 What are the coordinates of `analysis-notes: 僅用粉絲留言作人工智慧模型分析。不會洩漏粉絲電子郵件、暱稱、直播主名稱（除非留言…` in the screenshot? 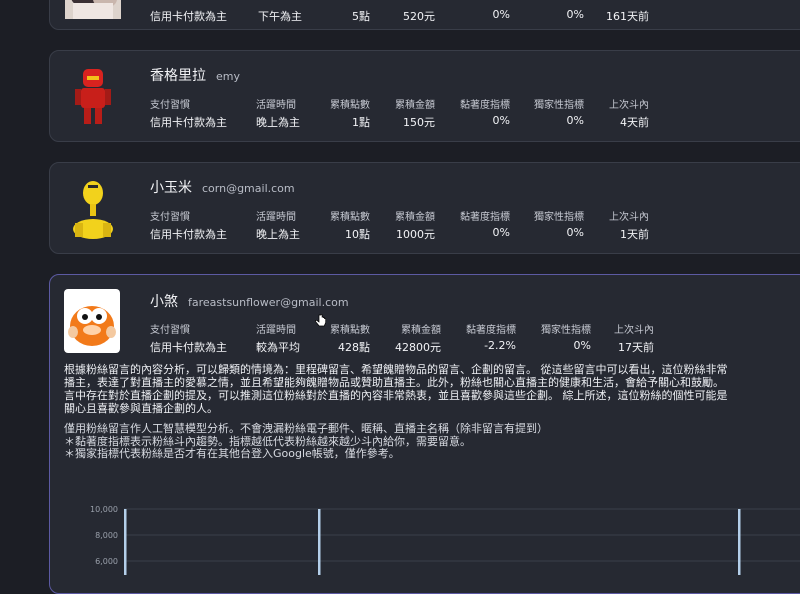 It's located at (432, 441).